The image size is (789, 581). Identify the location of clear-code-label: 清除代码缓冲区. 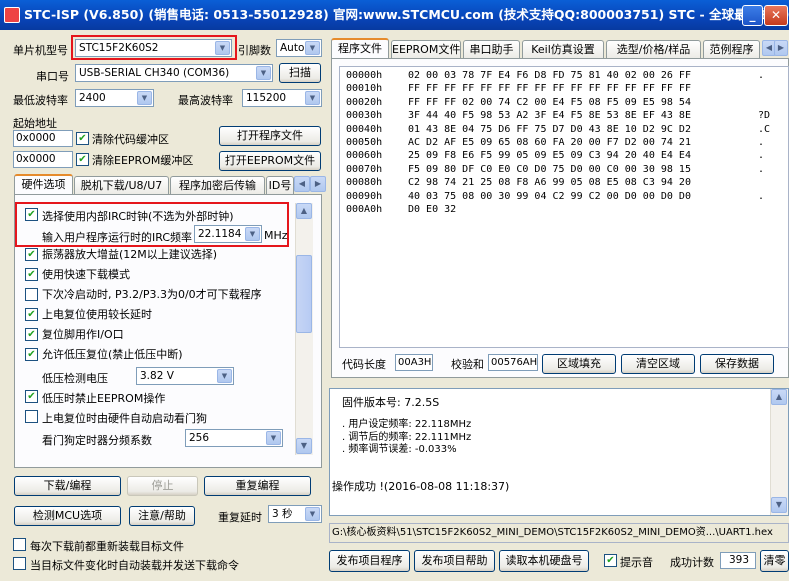
(130, 139).